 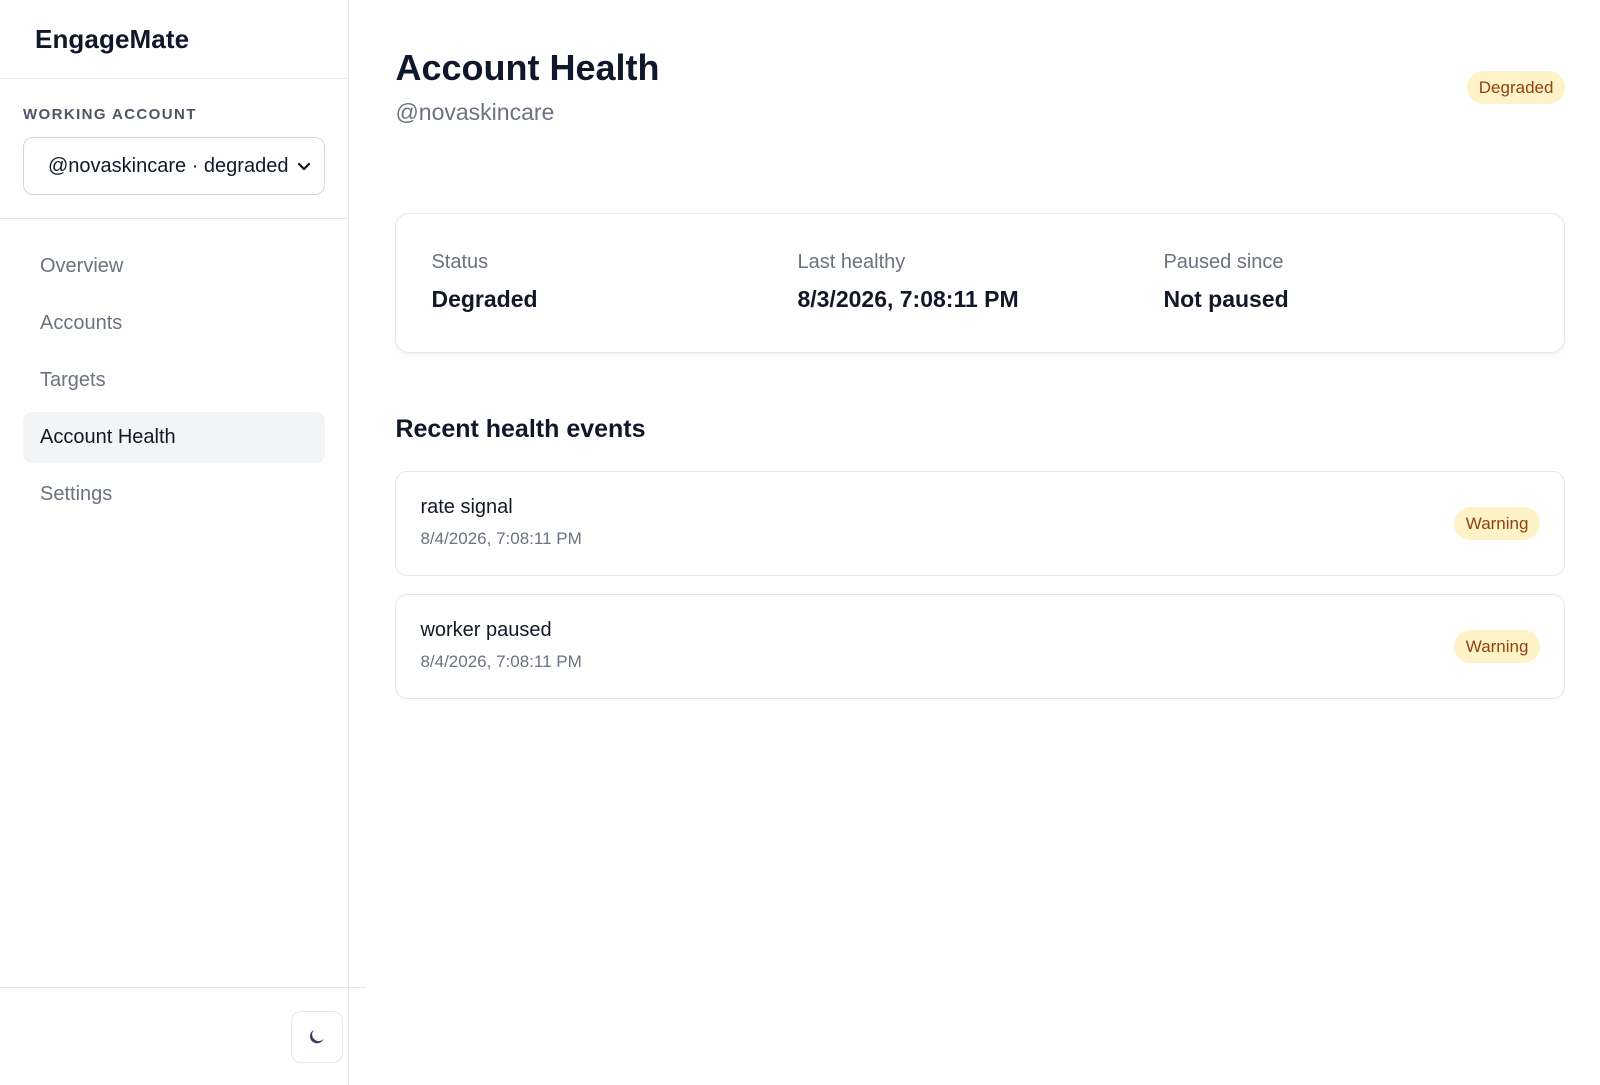 What do you see at coordinates (1346, 301) in the screenshot?
I see `stat-paused-since: Paused since Not paused` at bounding box center [1346, 301].